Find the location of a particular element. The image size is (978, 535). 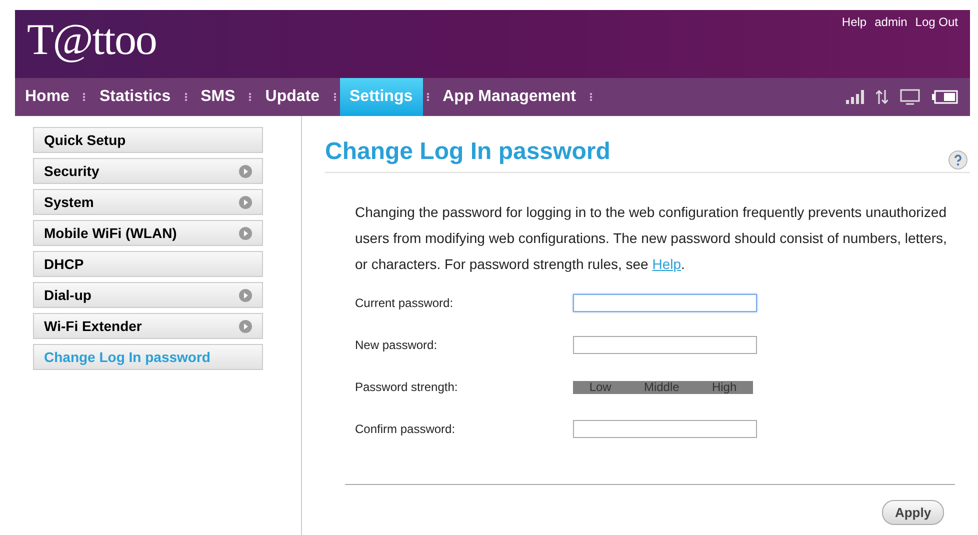

description-text: Changing the password for logging in to the web configuration frequently prevents unauthorized users from modifying web configurations. The new password should consist of numbers, letters, or characters. For password strength rules, see Help. is located at coordinates (651, 238).